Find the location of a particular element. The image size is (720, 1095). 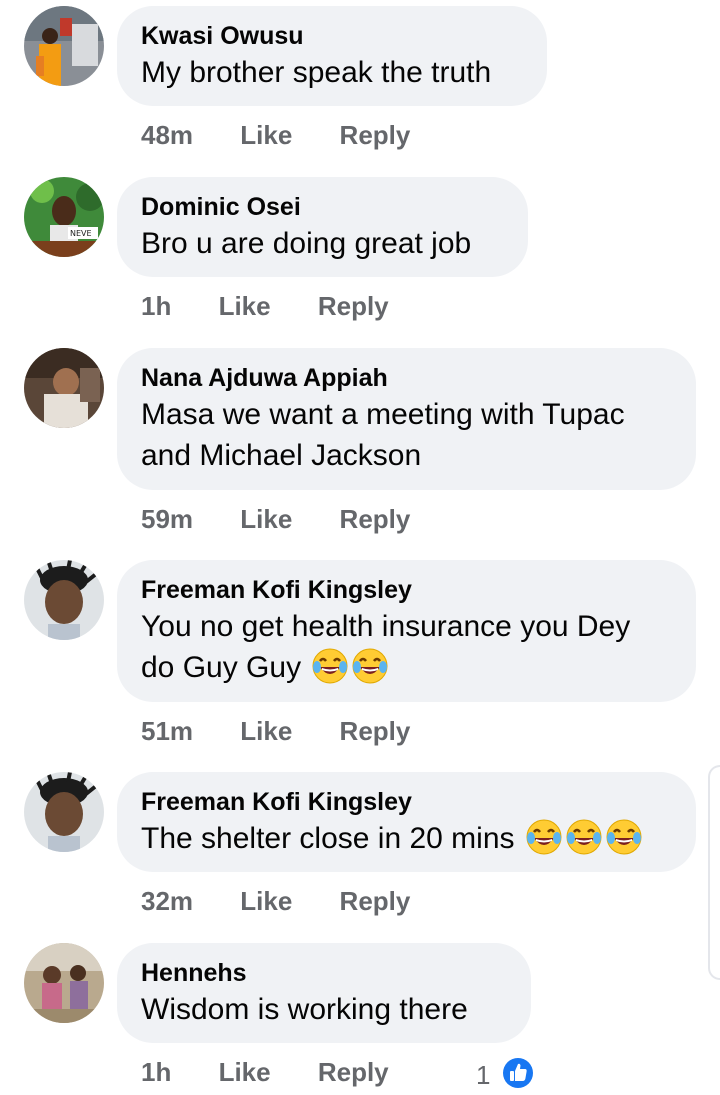

comment-actions: 32m Like Reply is located at coordinates (275, 901).